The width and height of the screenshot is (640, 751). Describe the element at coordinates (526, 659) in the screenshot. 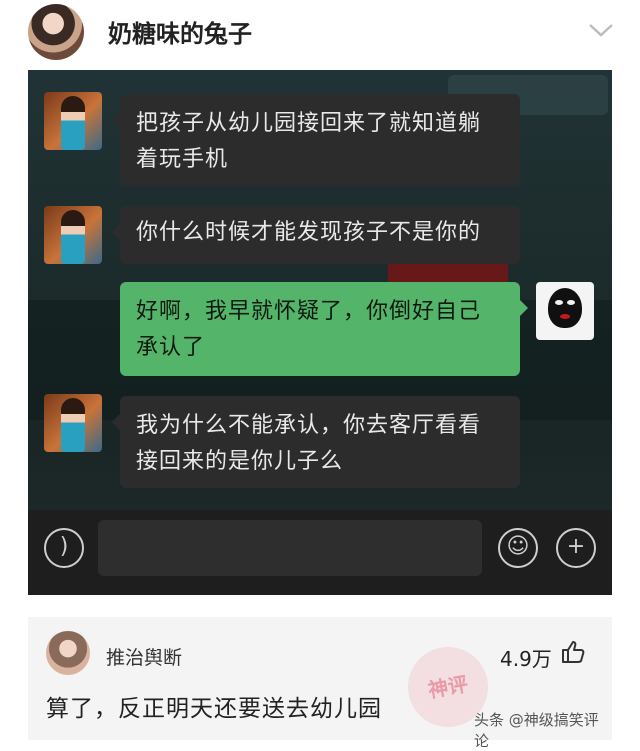

I see `like-count: 4.9万` at that location.